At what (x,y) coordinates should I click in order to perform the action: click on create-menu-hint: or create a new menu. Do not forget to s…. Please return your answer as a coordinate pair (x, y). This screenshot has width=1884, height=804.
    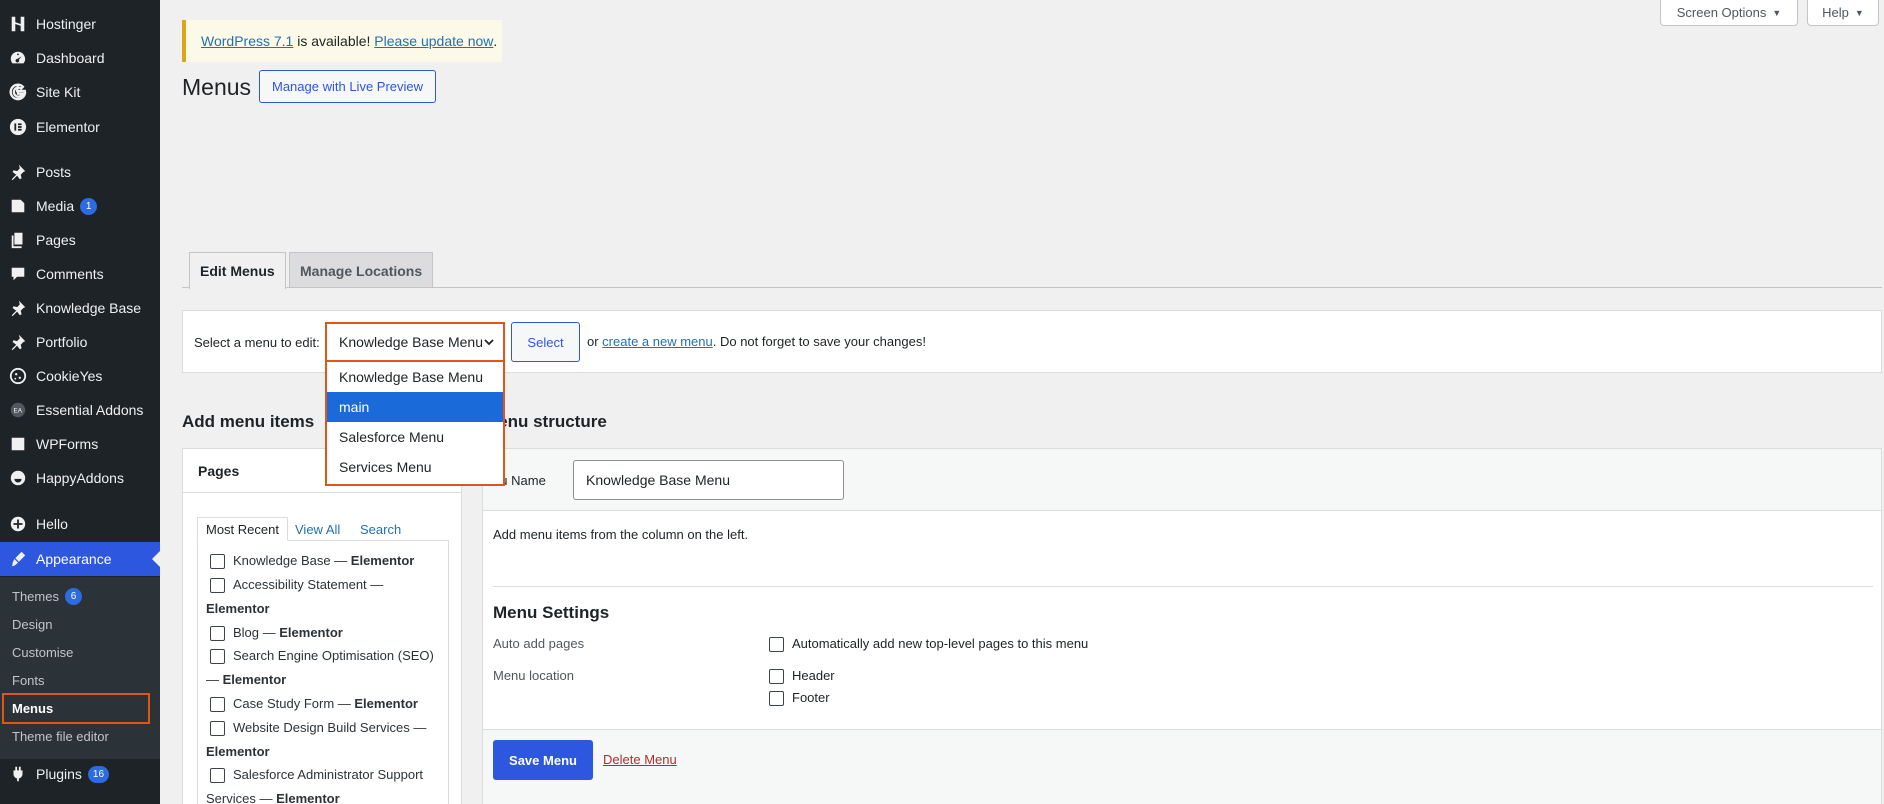
    Looking at the image, I should click on (756, 341).